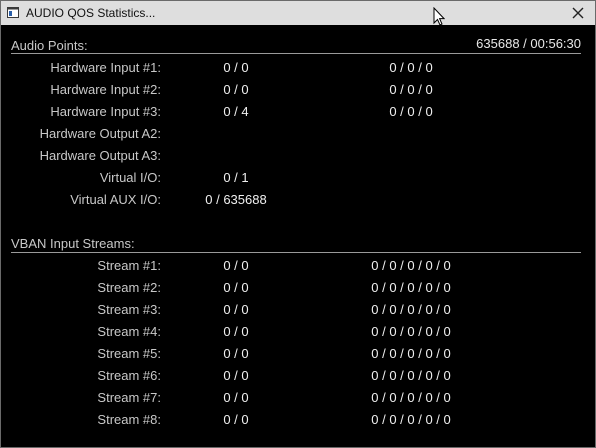 This screenshot has width=596, height=448. What do you see at coordinates (296, 252) in the screenshot?
I see `vban-streams-divider` at bounding box center [296, 252].